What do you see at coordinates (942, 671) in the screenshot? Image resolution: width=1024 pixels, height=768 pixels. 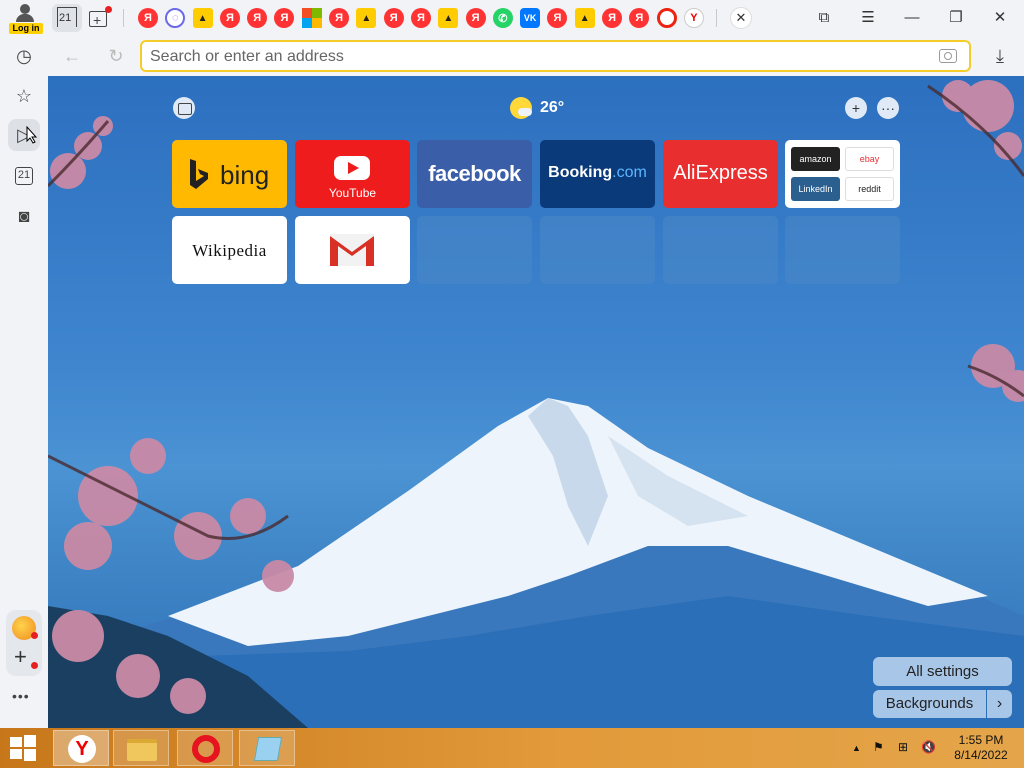 I see `all-settings-button: All settings` at bounding box center [942, 671].